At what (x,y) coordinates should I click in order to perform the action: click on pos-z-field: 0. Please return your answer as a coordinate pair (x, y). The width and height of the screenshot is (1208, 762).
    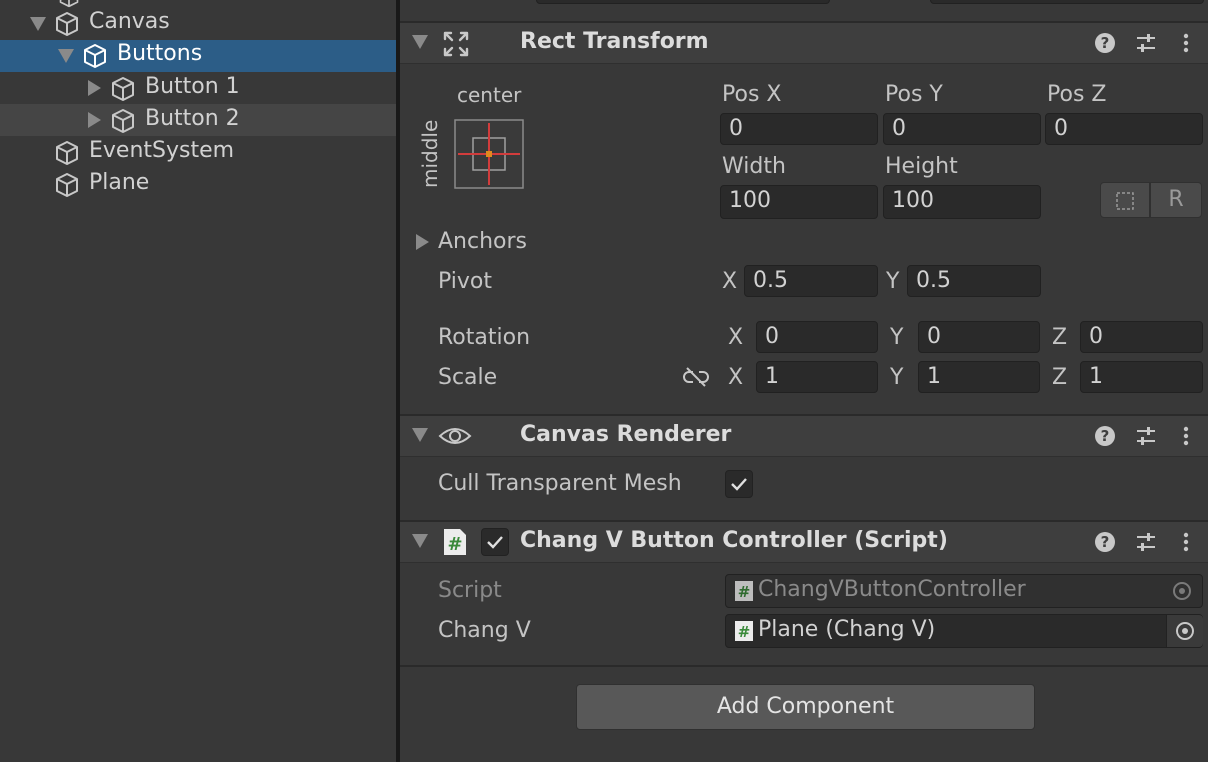
    Looking at the image, I should click on (1124, 129).